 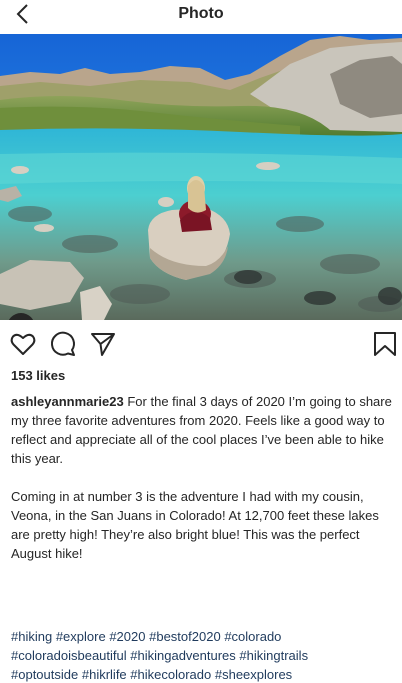 What do you see at coordinates (23, 344) in the screenshot?
I see `heart-icon` at bounding box center [23, 344].